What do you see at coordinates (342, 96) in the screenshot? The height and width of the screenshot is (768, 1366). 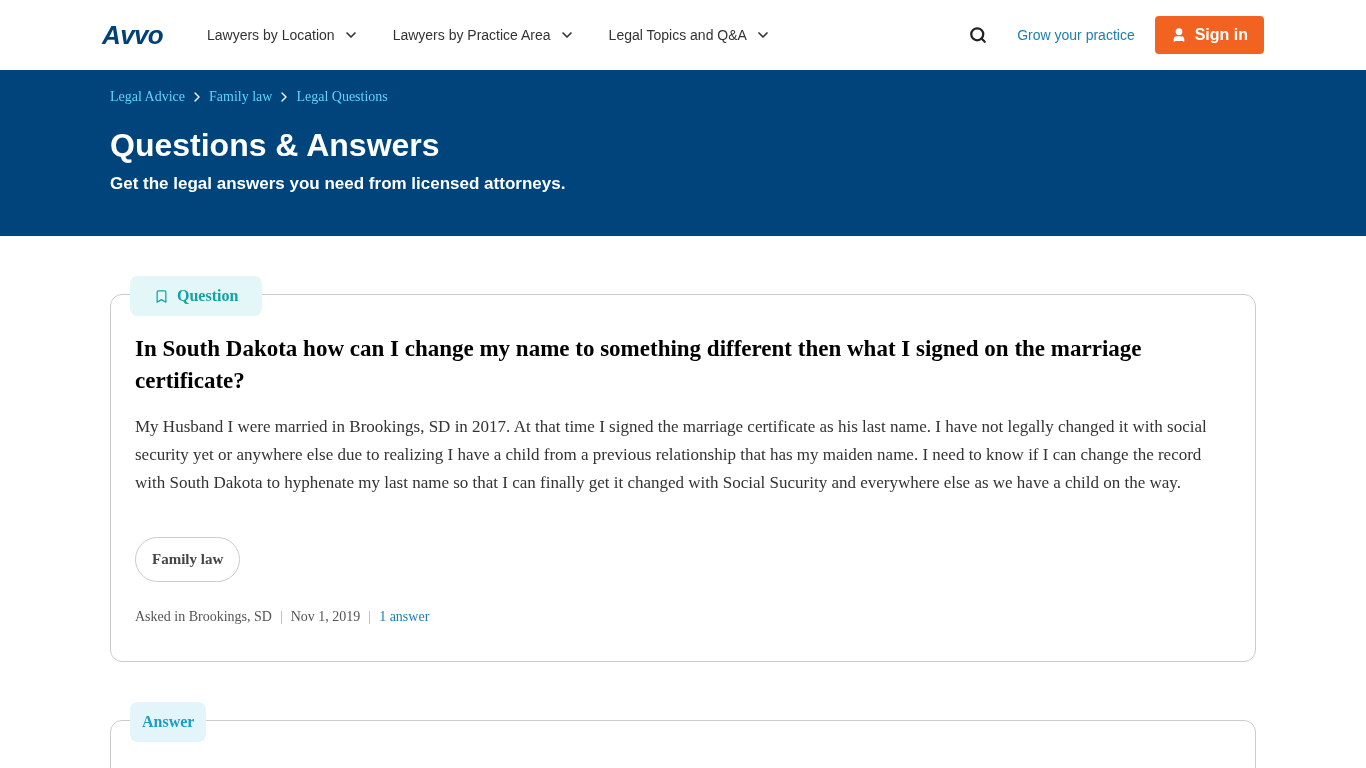 I see `breadcrumb-link: Legal Questions` at bounding box center [342, 96].